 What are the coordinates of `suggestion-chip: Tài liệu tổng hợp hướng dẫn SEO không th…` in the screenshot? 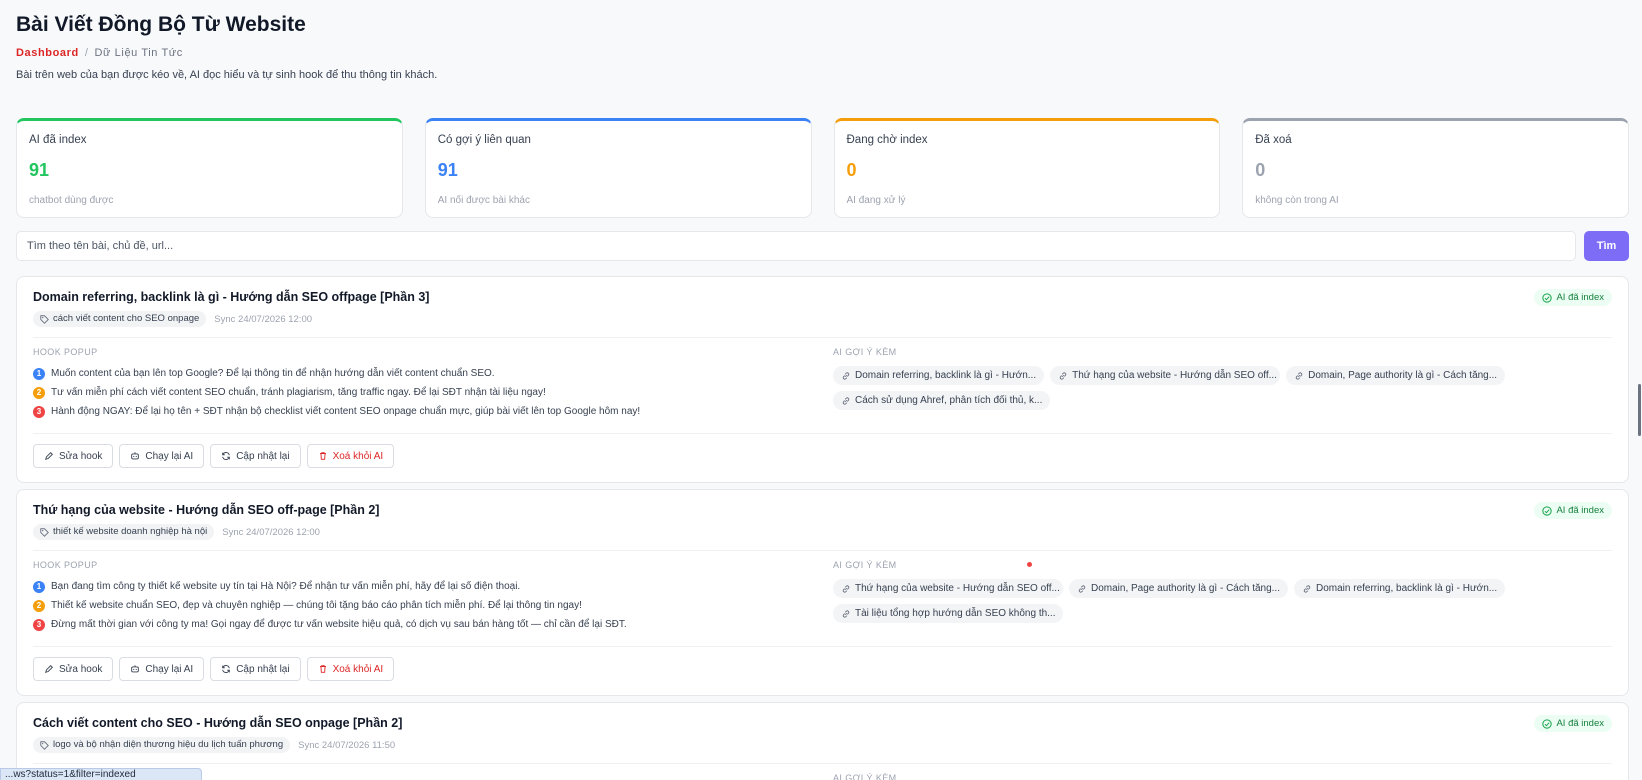 It's located at (948, 613).